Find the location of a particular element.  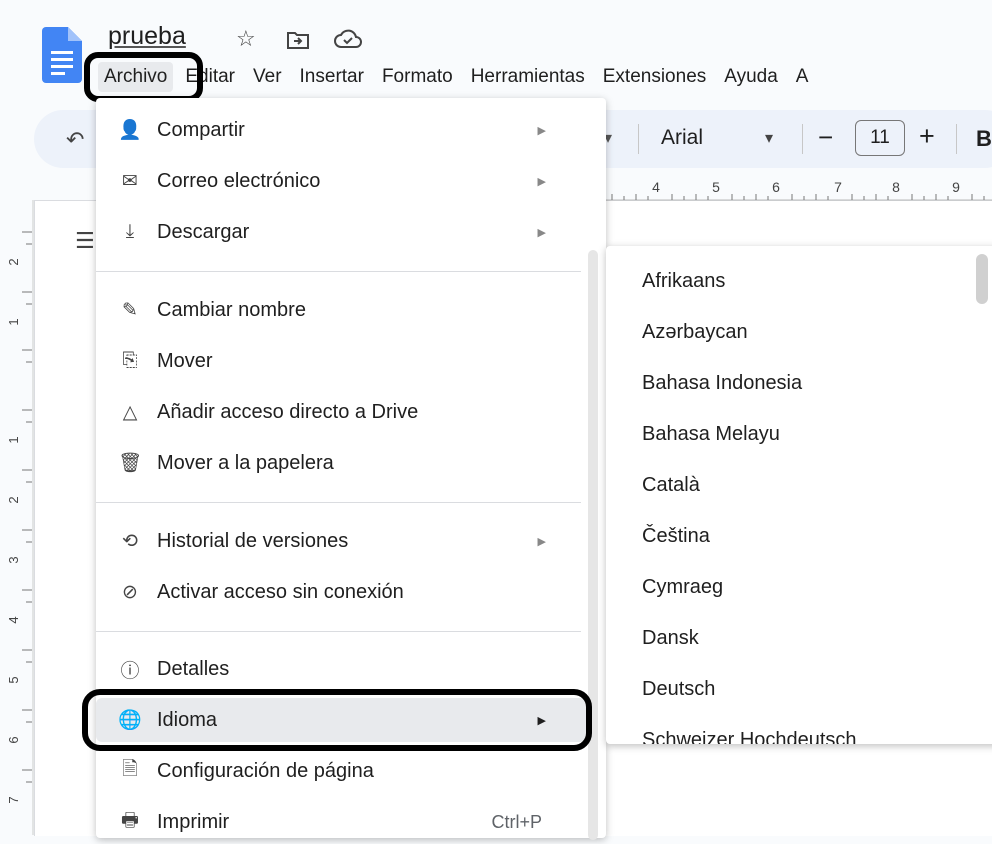

menu-ayuda: Ayuda is located at coordinates (751, 77).